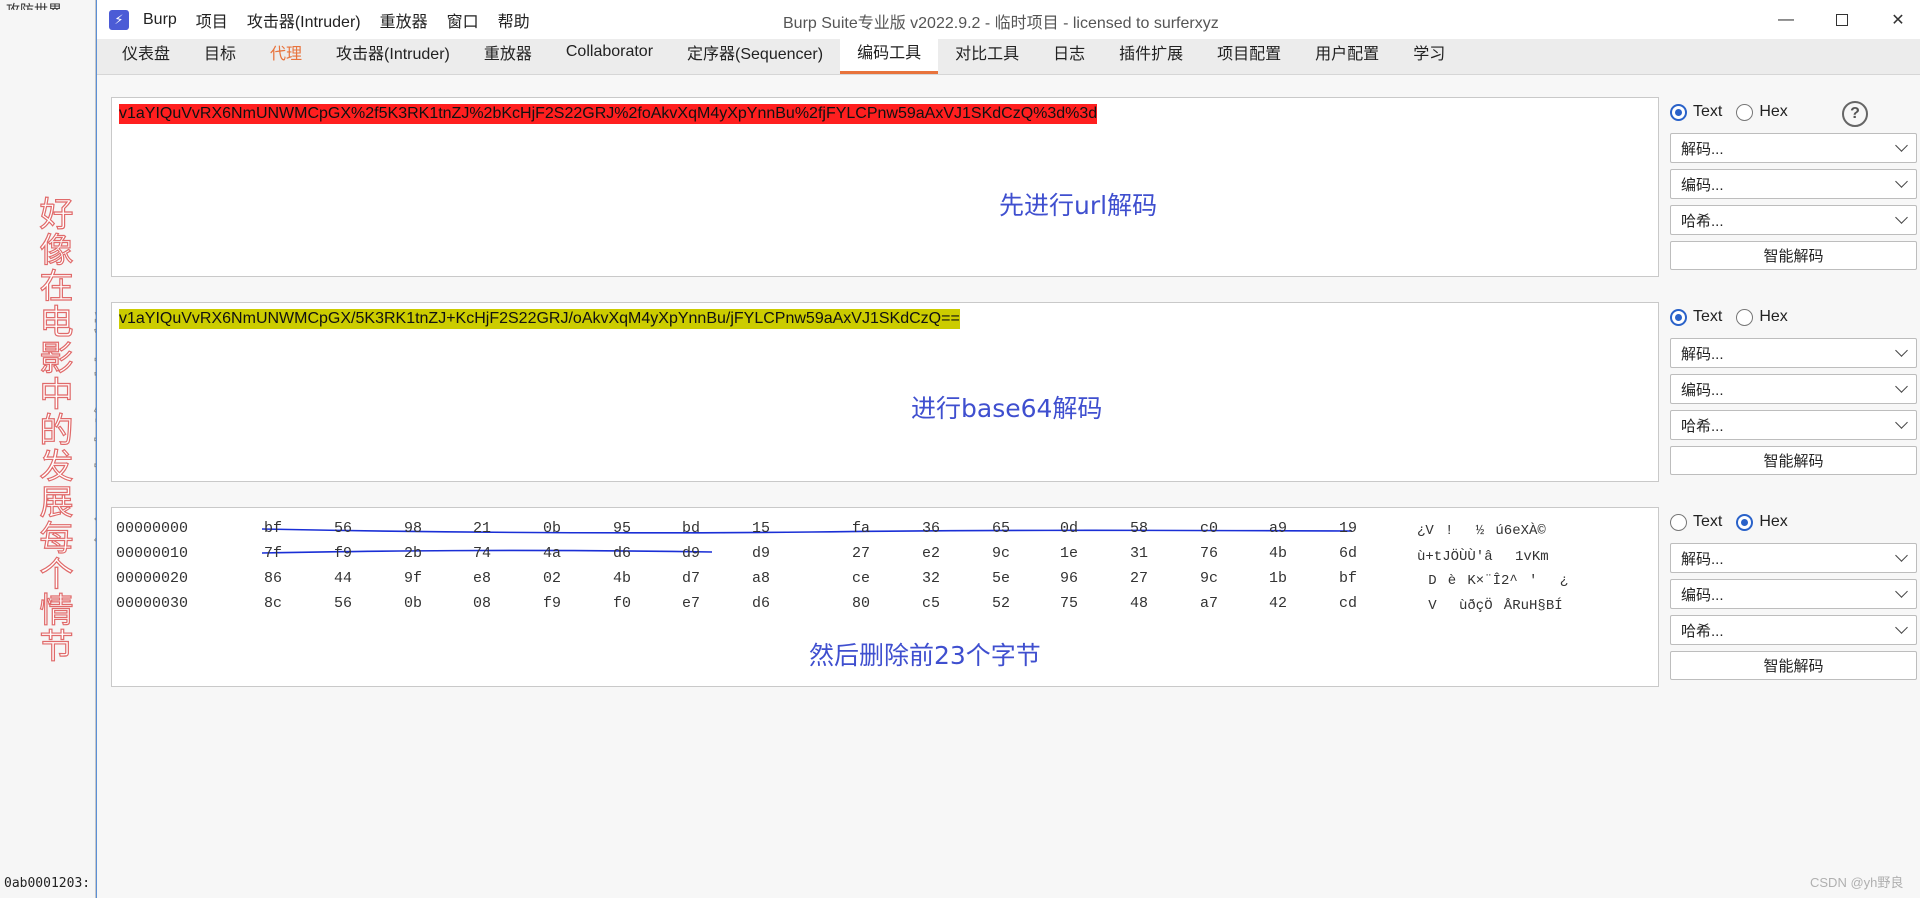  What do you see at coordinates (1348, 603) in the screenshot?
I see `hex-byte: cd` at bounding box center [1348, 603].